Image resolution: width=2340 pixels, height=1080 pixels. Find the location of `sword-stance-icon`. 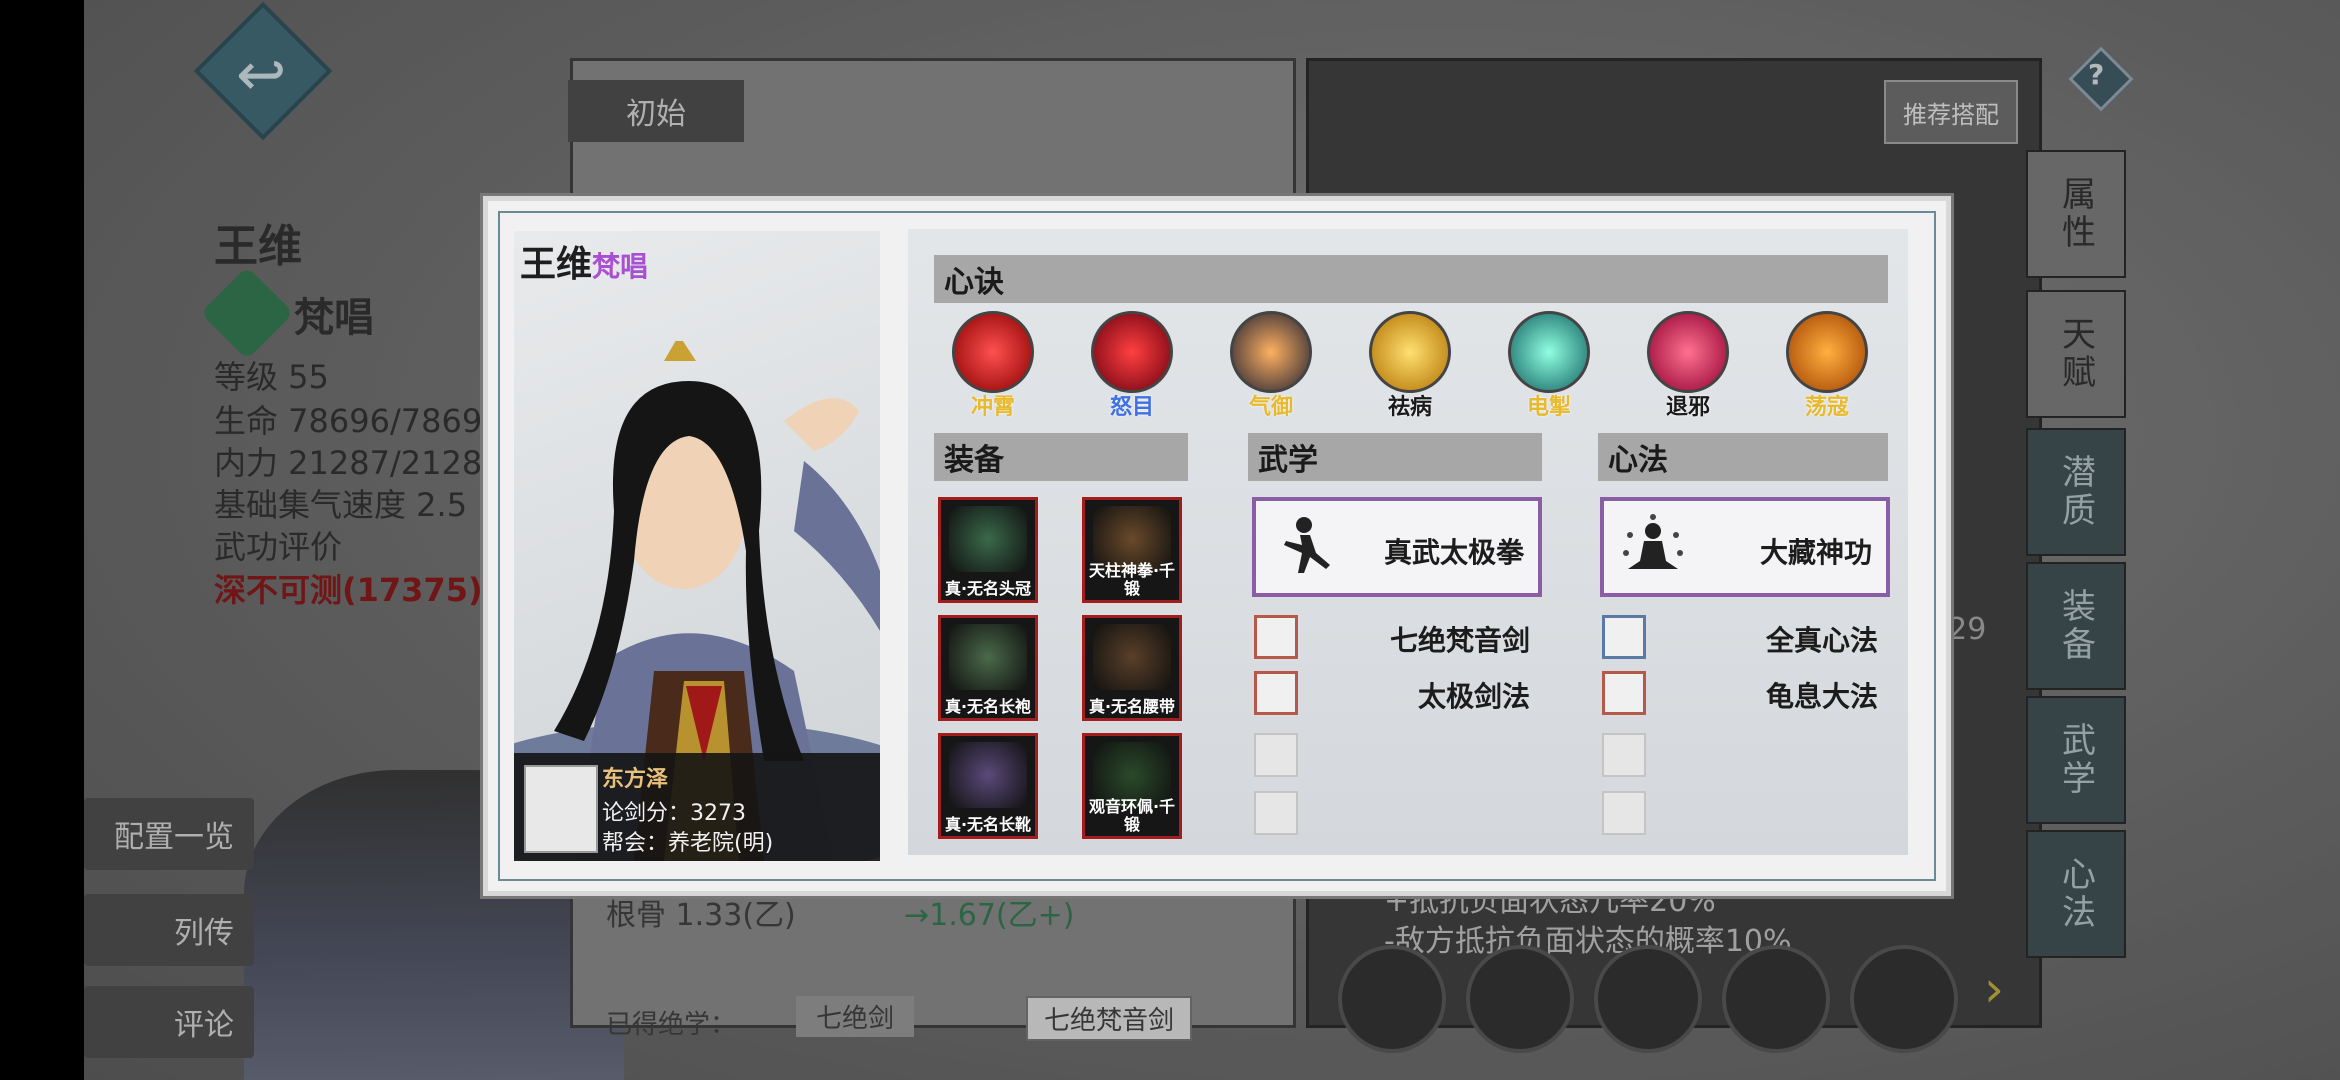

sword-stance-icon is located at coordinates (1276, 637).